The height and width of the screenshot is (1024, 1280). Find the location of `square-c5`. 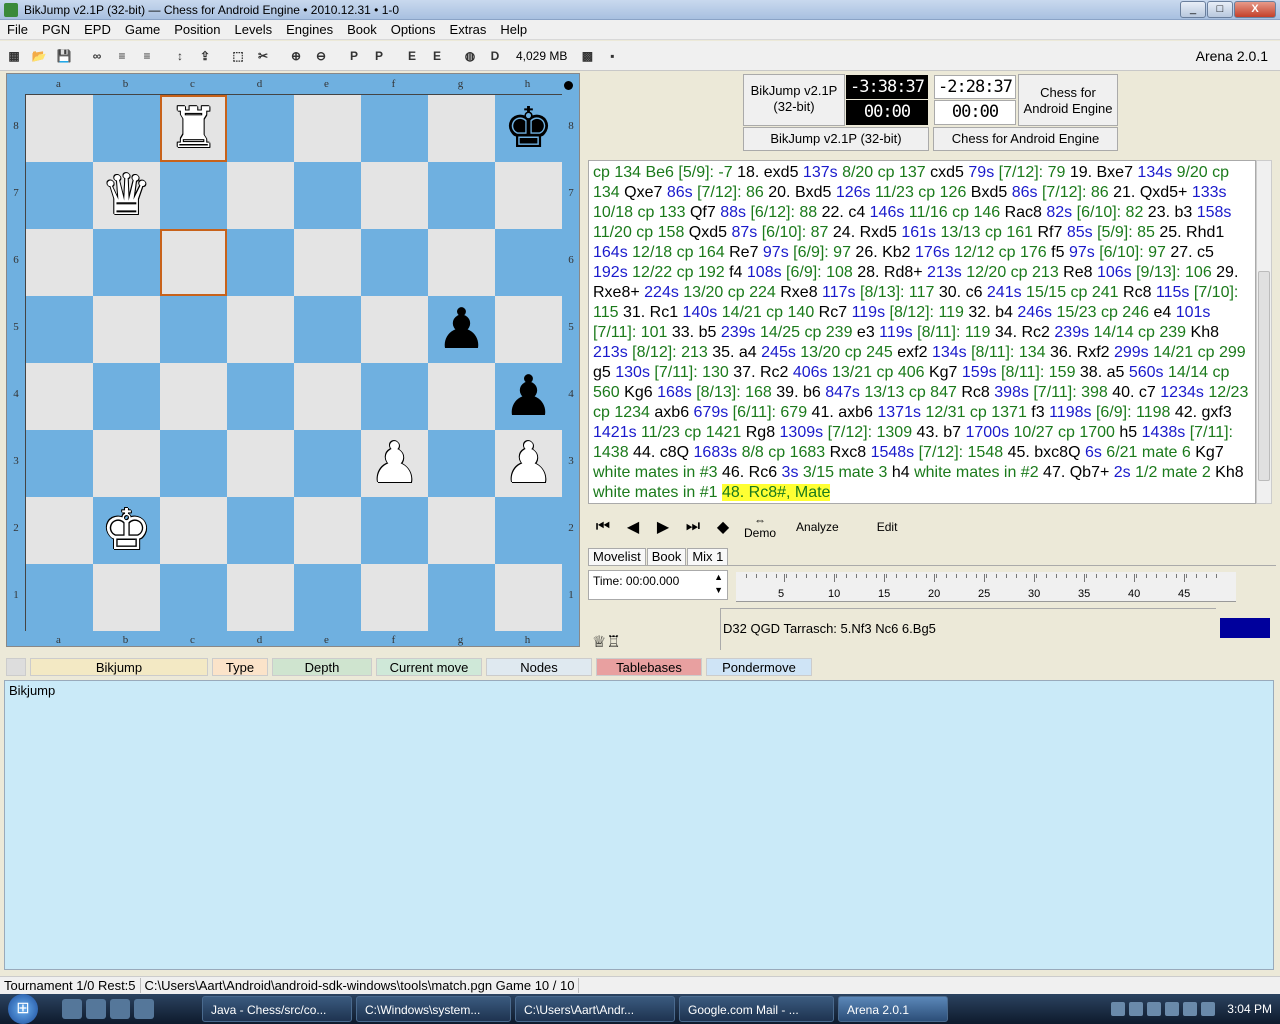

square-c5 is located at coordinates (193, 329).